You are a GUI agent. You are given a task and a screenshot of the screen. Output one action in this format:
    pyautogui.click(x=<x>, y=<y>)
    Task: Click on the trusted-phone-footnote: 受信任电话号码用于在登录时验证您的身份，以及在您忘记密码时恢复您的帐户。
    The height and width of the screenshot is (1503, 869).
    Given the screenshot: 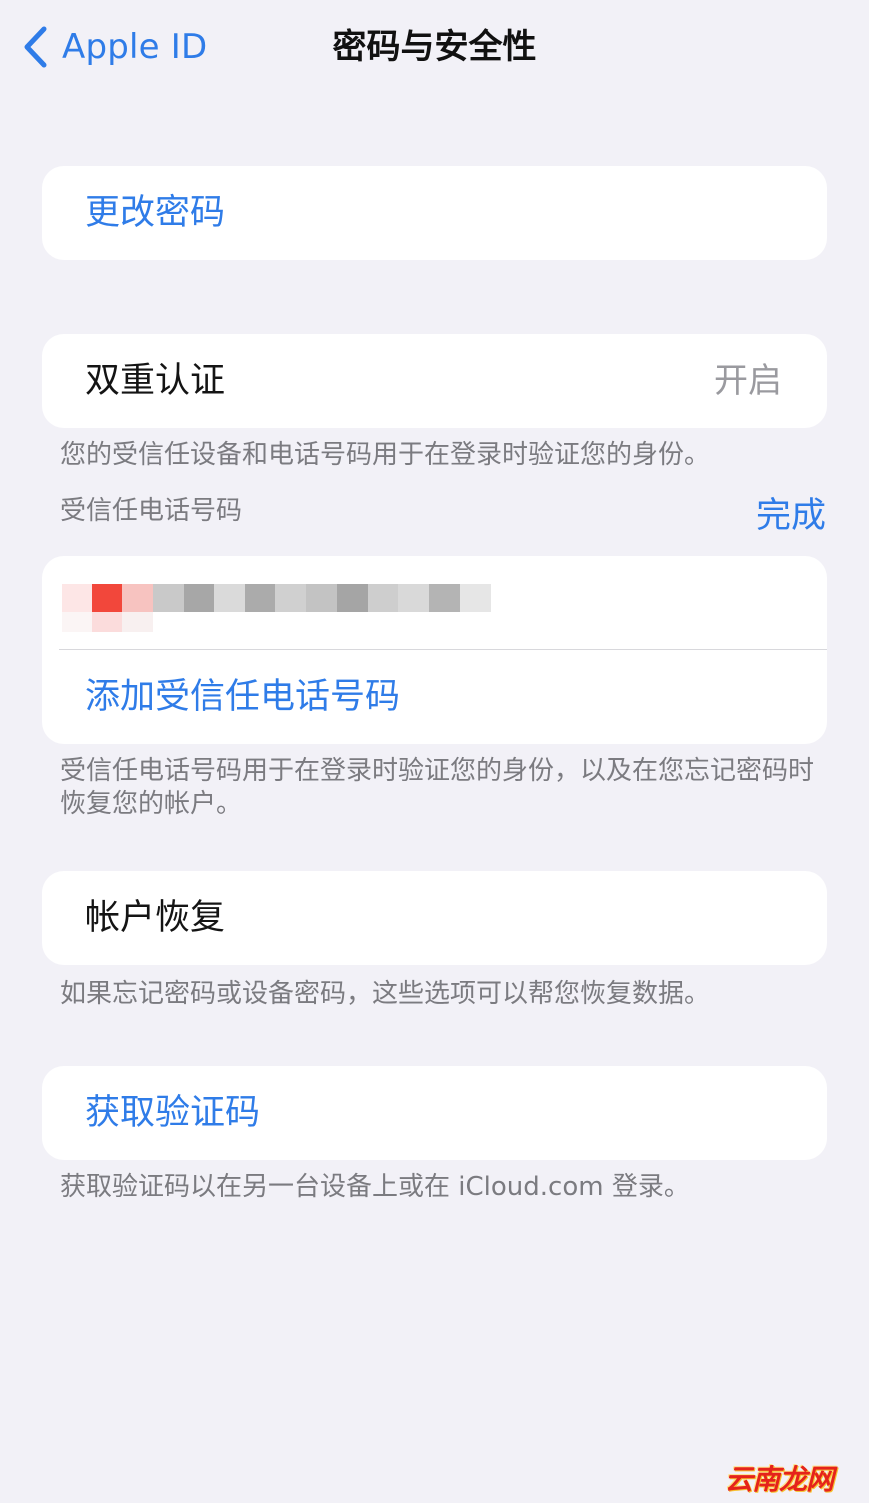 What is the action you would take?
    pyautogui.click(x=437, y=787)
    